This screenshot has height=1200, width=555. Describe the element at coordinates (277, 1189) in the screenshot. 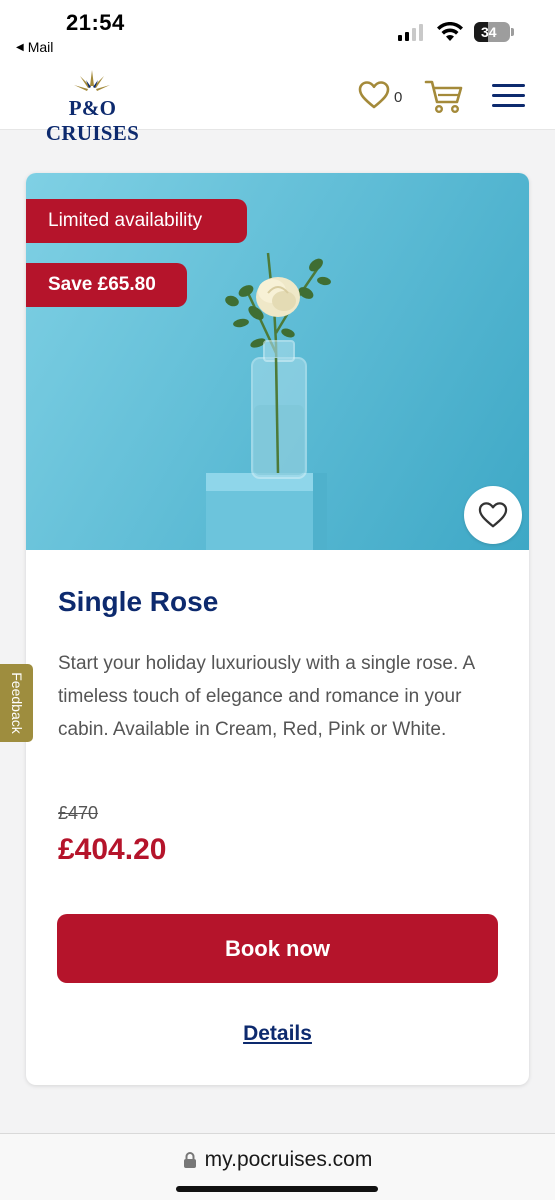

I see `home-indicator` at that location.